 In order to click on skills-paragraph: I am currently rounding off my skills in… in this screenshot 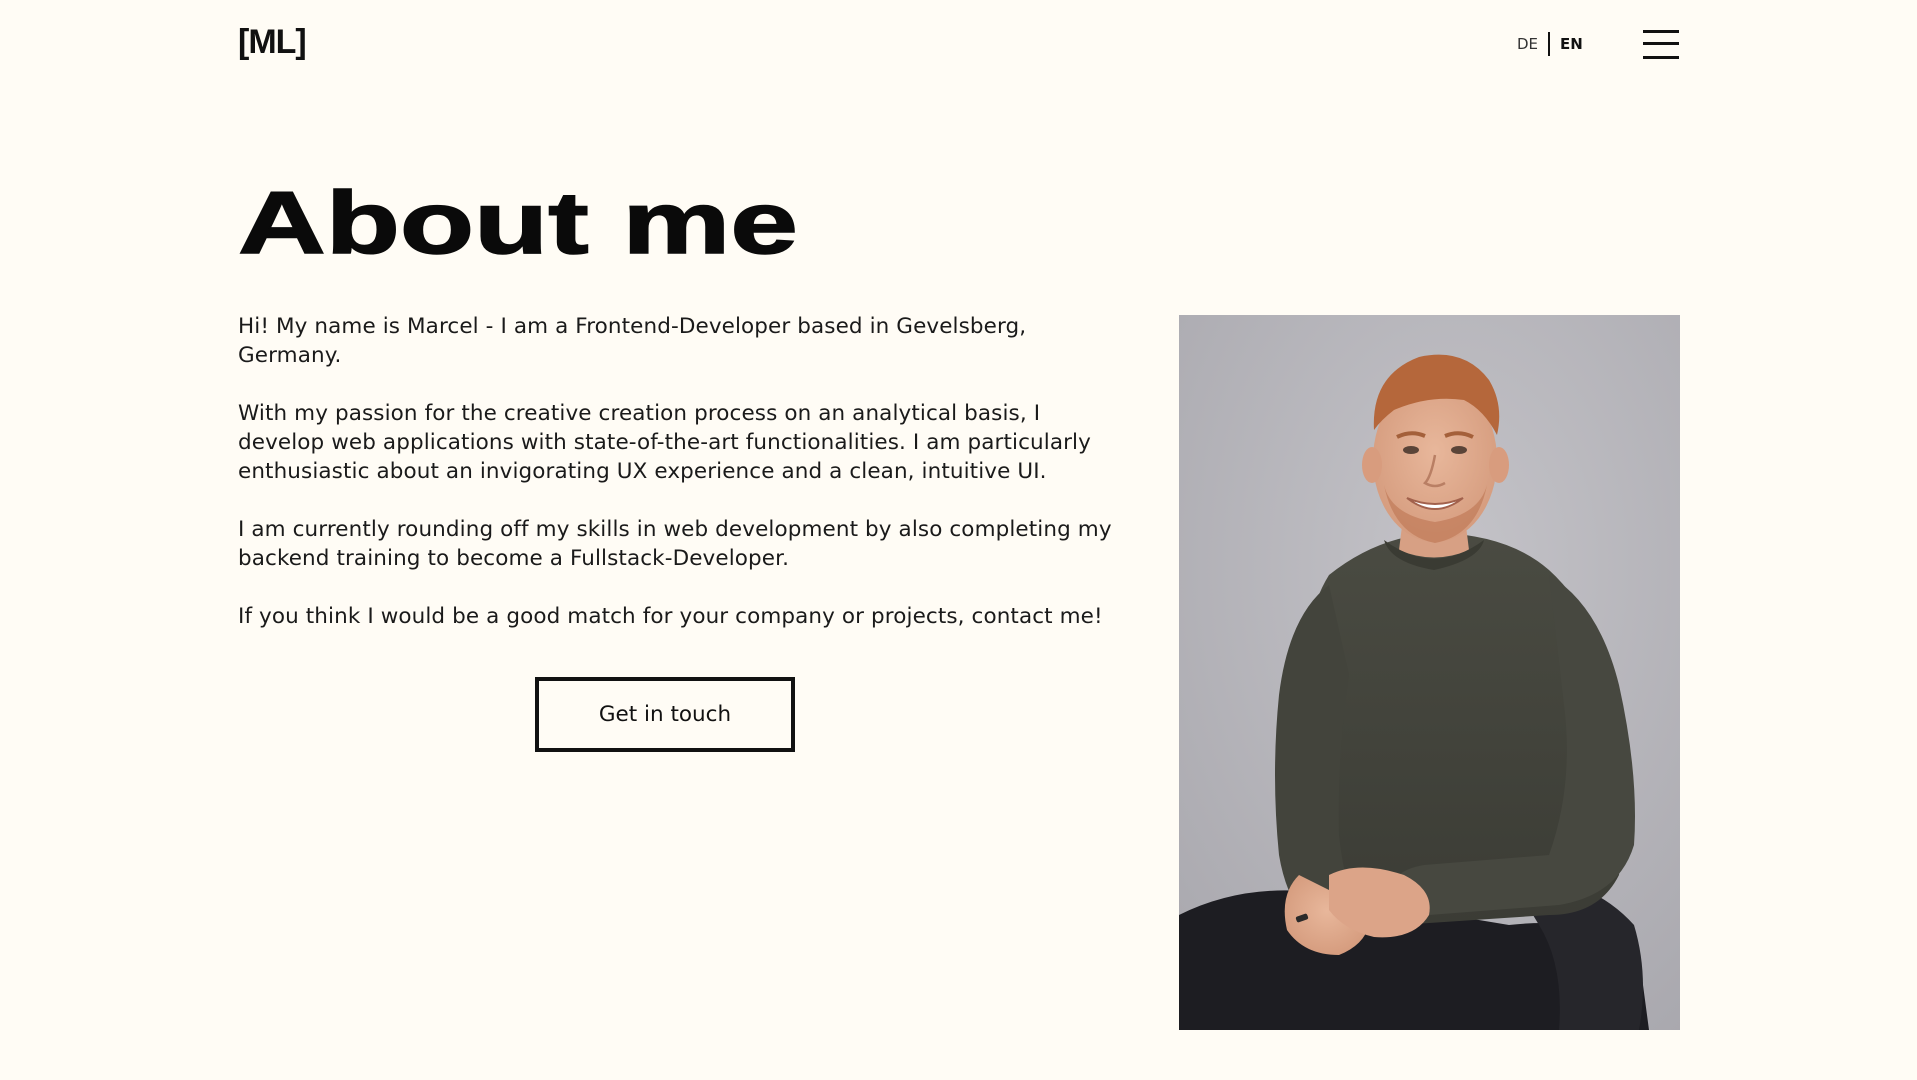, I will do `click(675, 544)`.